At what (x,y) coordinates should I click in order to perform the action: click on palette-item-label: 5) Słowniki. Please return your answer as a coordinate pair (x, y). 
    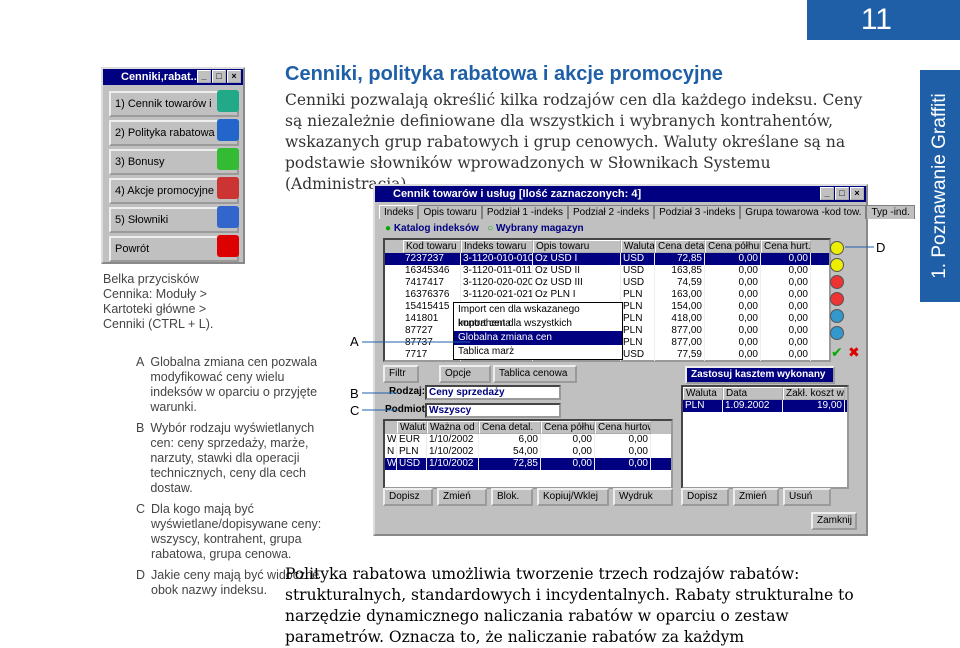
    Looking at the image, I should click on (142, 220).